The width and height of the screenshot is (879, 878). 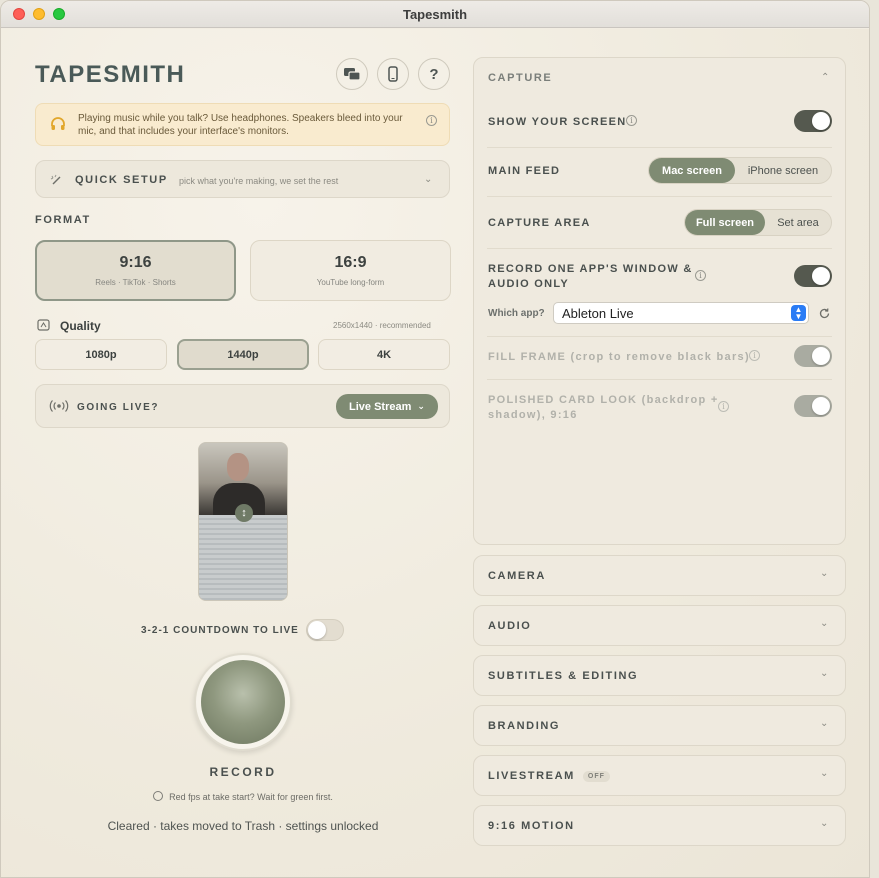 What do you see at coordinates (59, 406) in the screenshot?
I see `broadcast-icon` at bounding box center [59, 406].